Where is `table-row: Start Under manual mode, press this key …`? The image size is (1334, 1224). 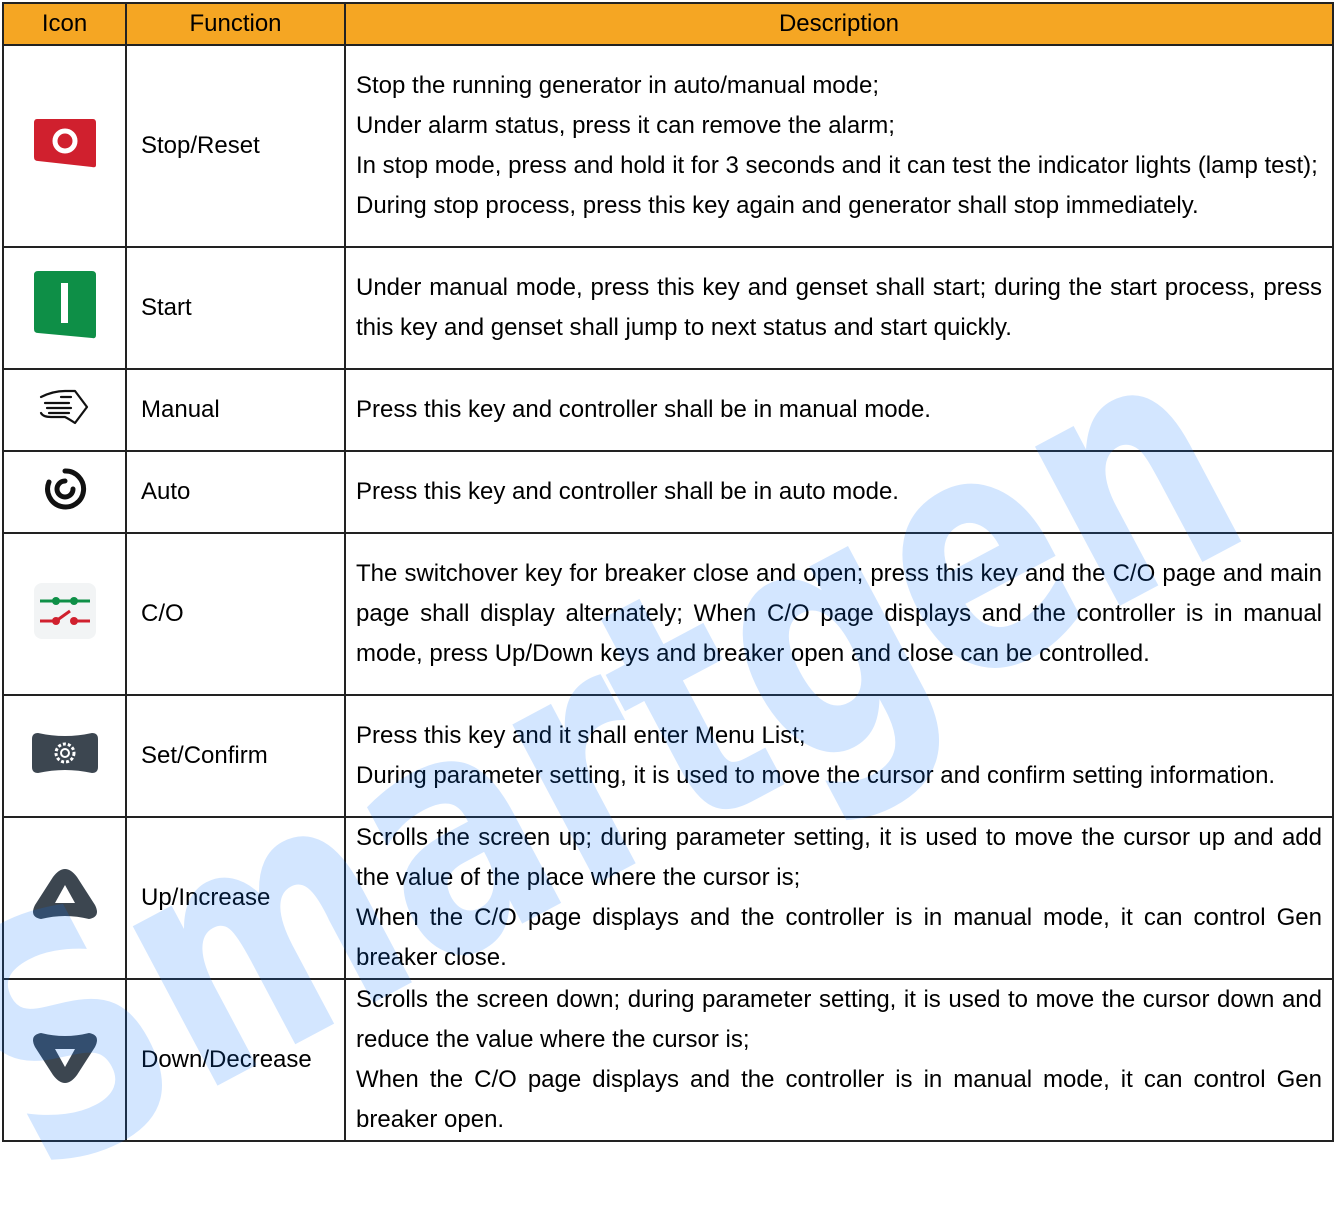
table-row: Start Under manual mode, press this key … is located at coordinates (668, 308).